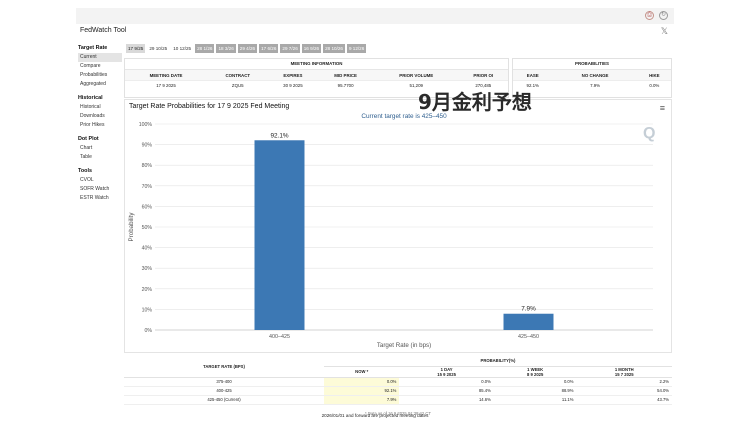 This screenshot has width=750, height=422. What do you see at coordinates (224, 367) in the screenshot?
I see `rate-header: TARGET RATE (BPS)` at bounding box center [224, 367].